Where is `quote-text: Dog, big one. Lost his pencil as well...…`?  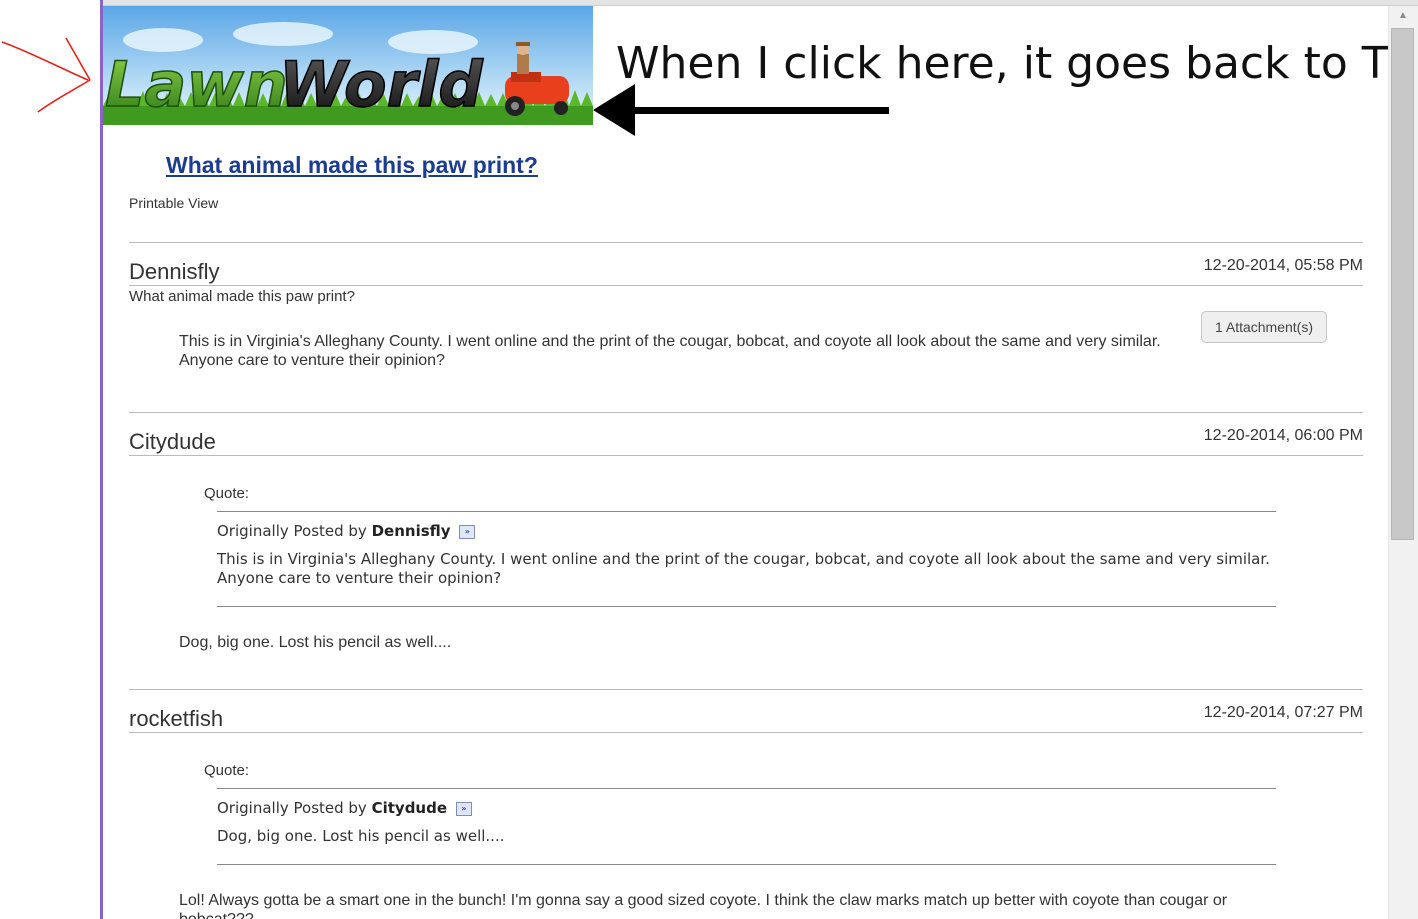 quote-text: Dog, big one. Lost his pencil as well...… is located at coordinates (361, 836).